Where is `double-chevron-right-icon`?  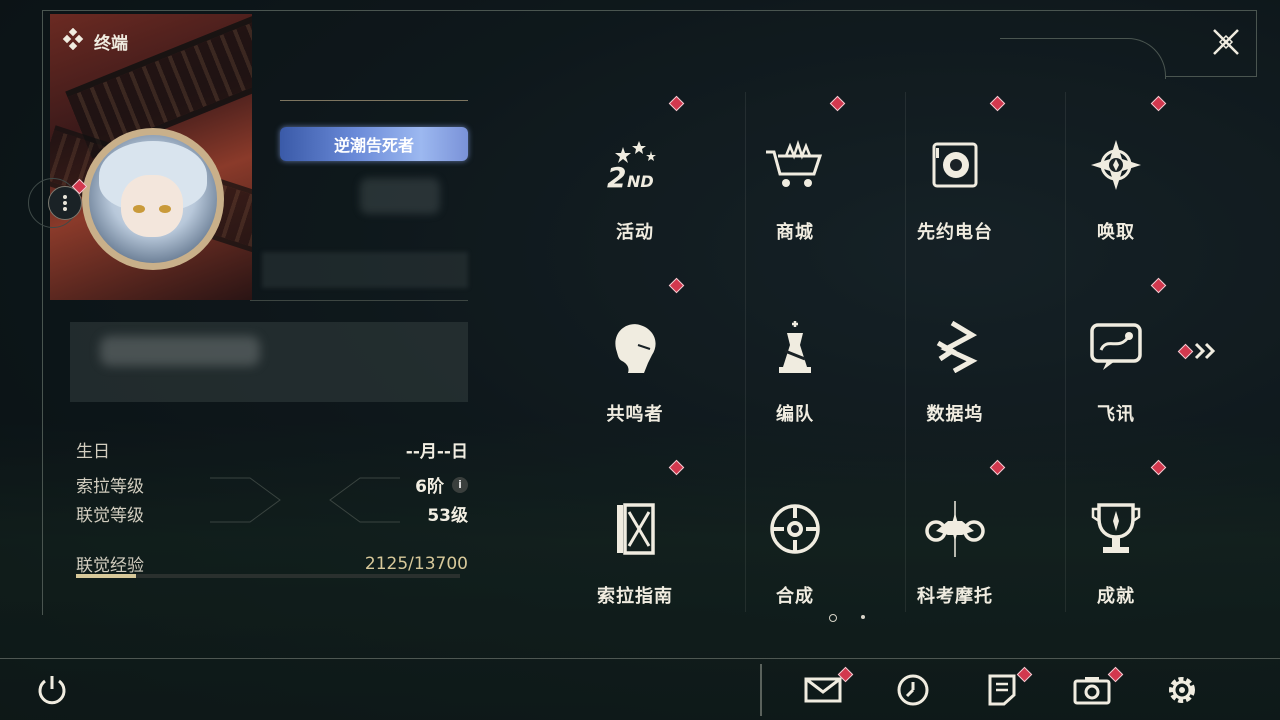 double-chevron-right-icon is located at coordinates (1205, 351).